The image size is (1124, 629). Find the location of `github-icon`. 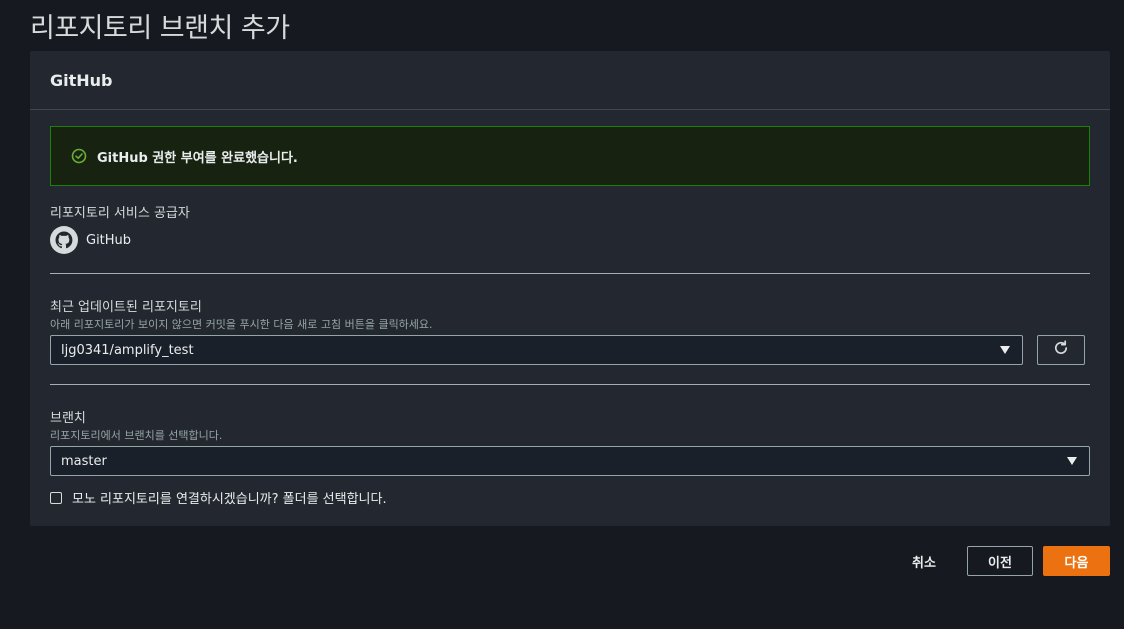

github-icon is located at coordinates (64, 240).